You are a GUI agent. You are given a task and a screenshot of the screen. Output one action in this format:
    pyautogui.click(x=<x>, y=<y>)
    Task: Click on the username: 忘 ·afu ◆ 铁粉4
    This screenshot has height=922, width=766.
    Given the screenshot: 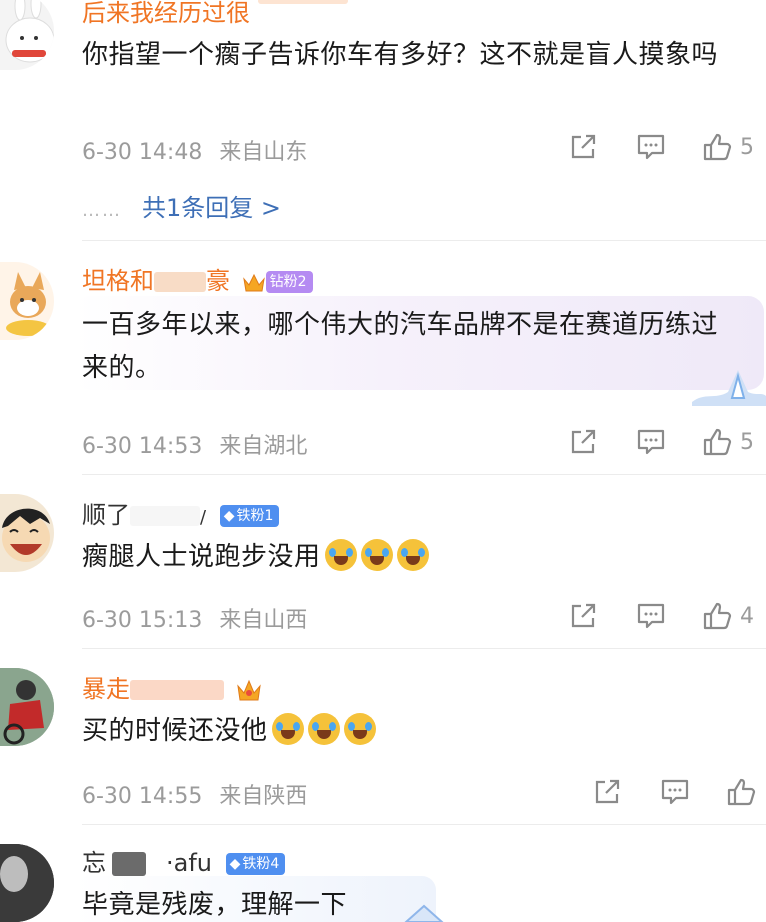 What is the action you would take?
    pyautogui.click(x=184, y=863)
    